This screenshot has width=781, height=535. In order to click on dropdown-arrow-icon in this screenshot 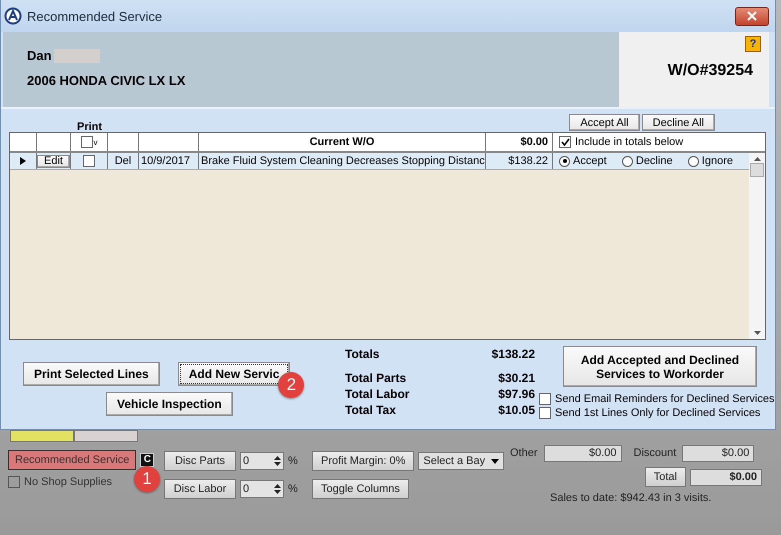, I will do `click(495, 461)`.